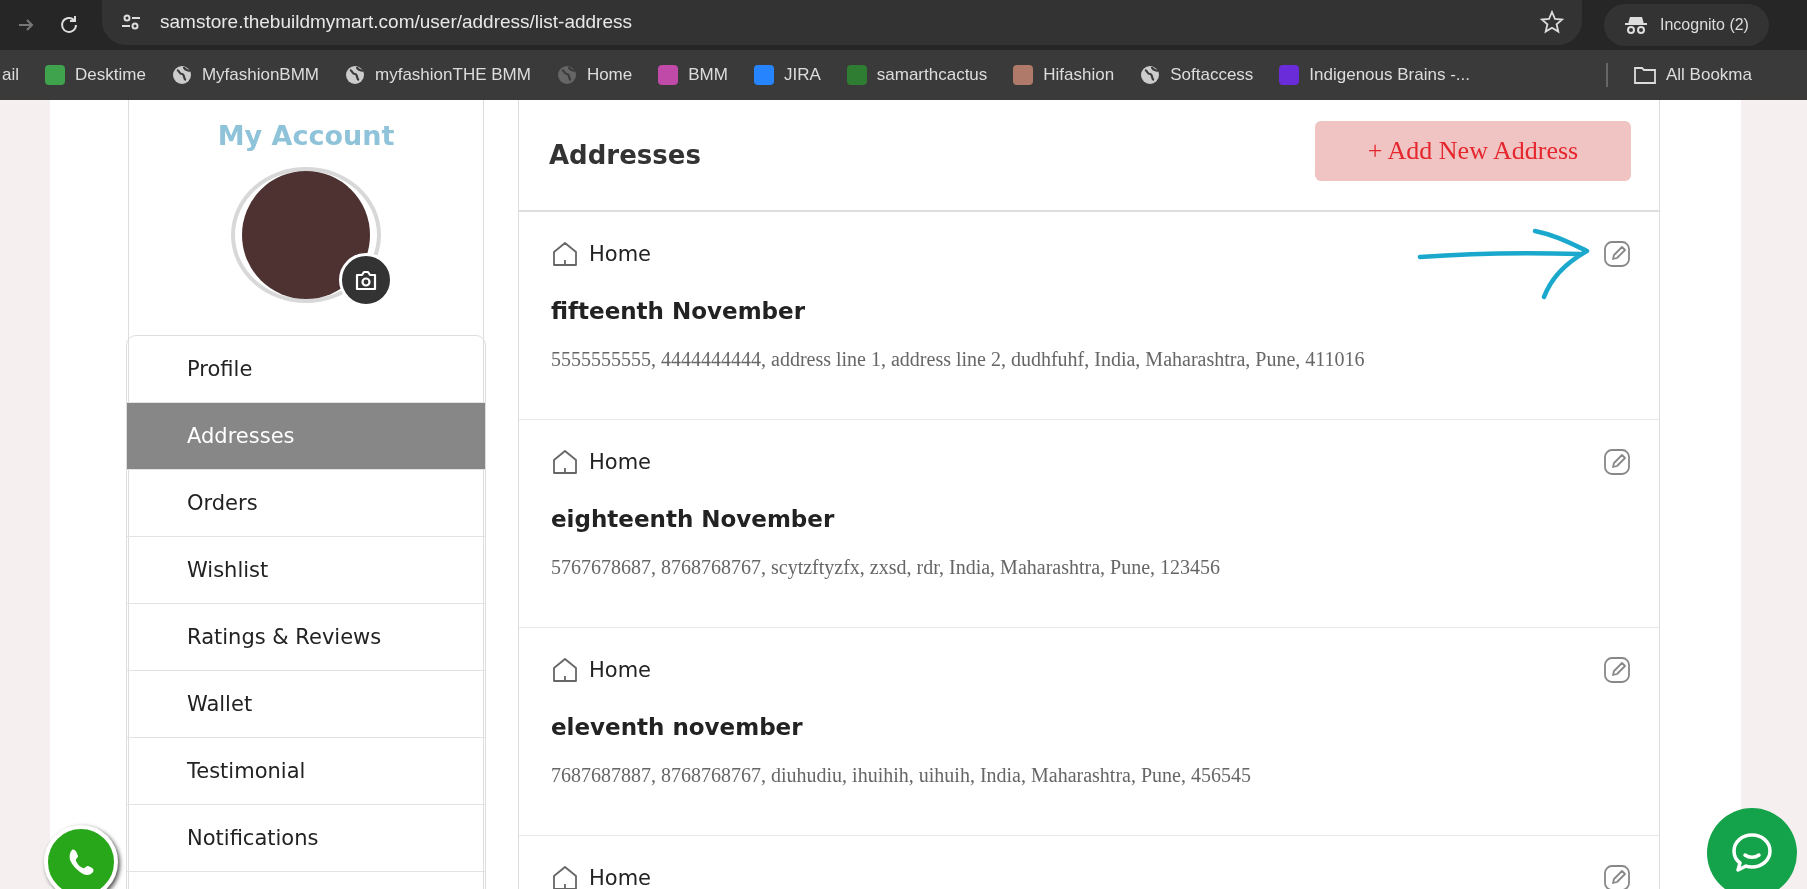 The image size is (1807, 889). What do you see at coordinates (306, 436) in the screenshot?
I see `sidebar-menu-item: Addresses` at bounding box center [306, 436].